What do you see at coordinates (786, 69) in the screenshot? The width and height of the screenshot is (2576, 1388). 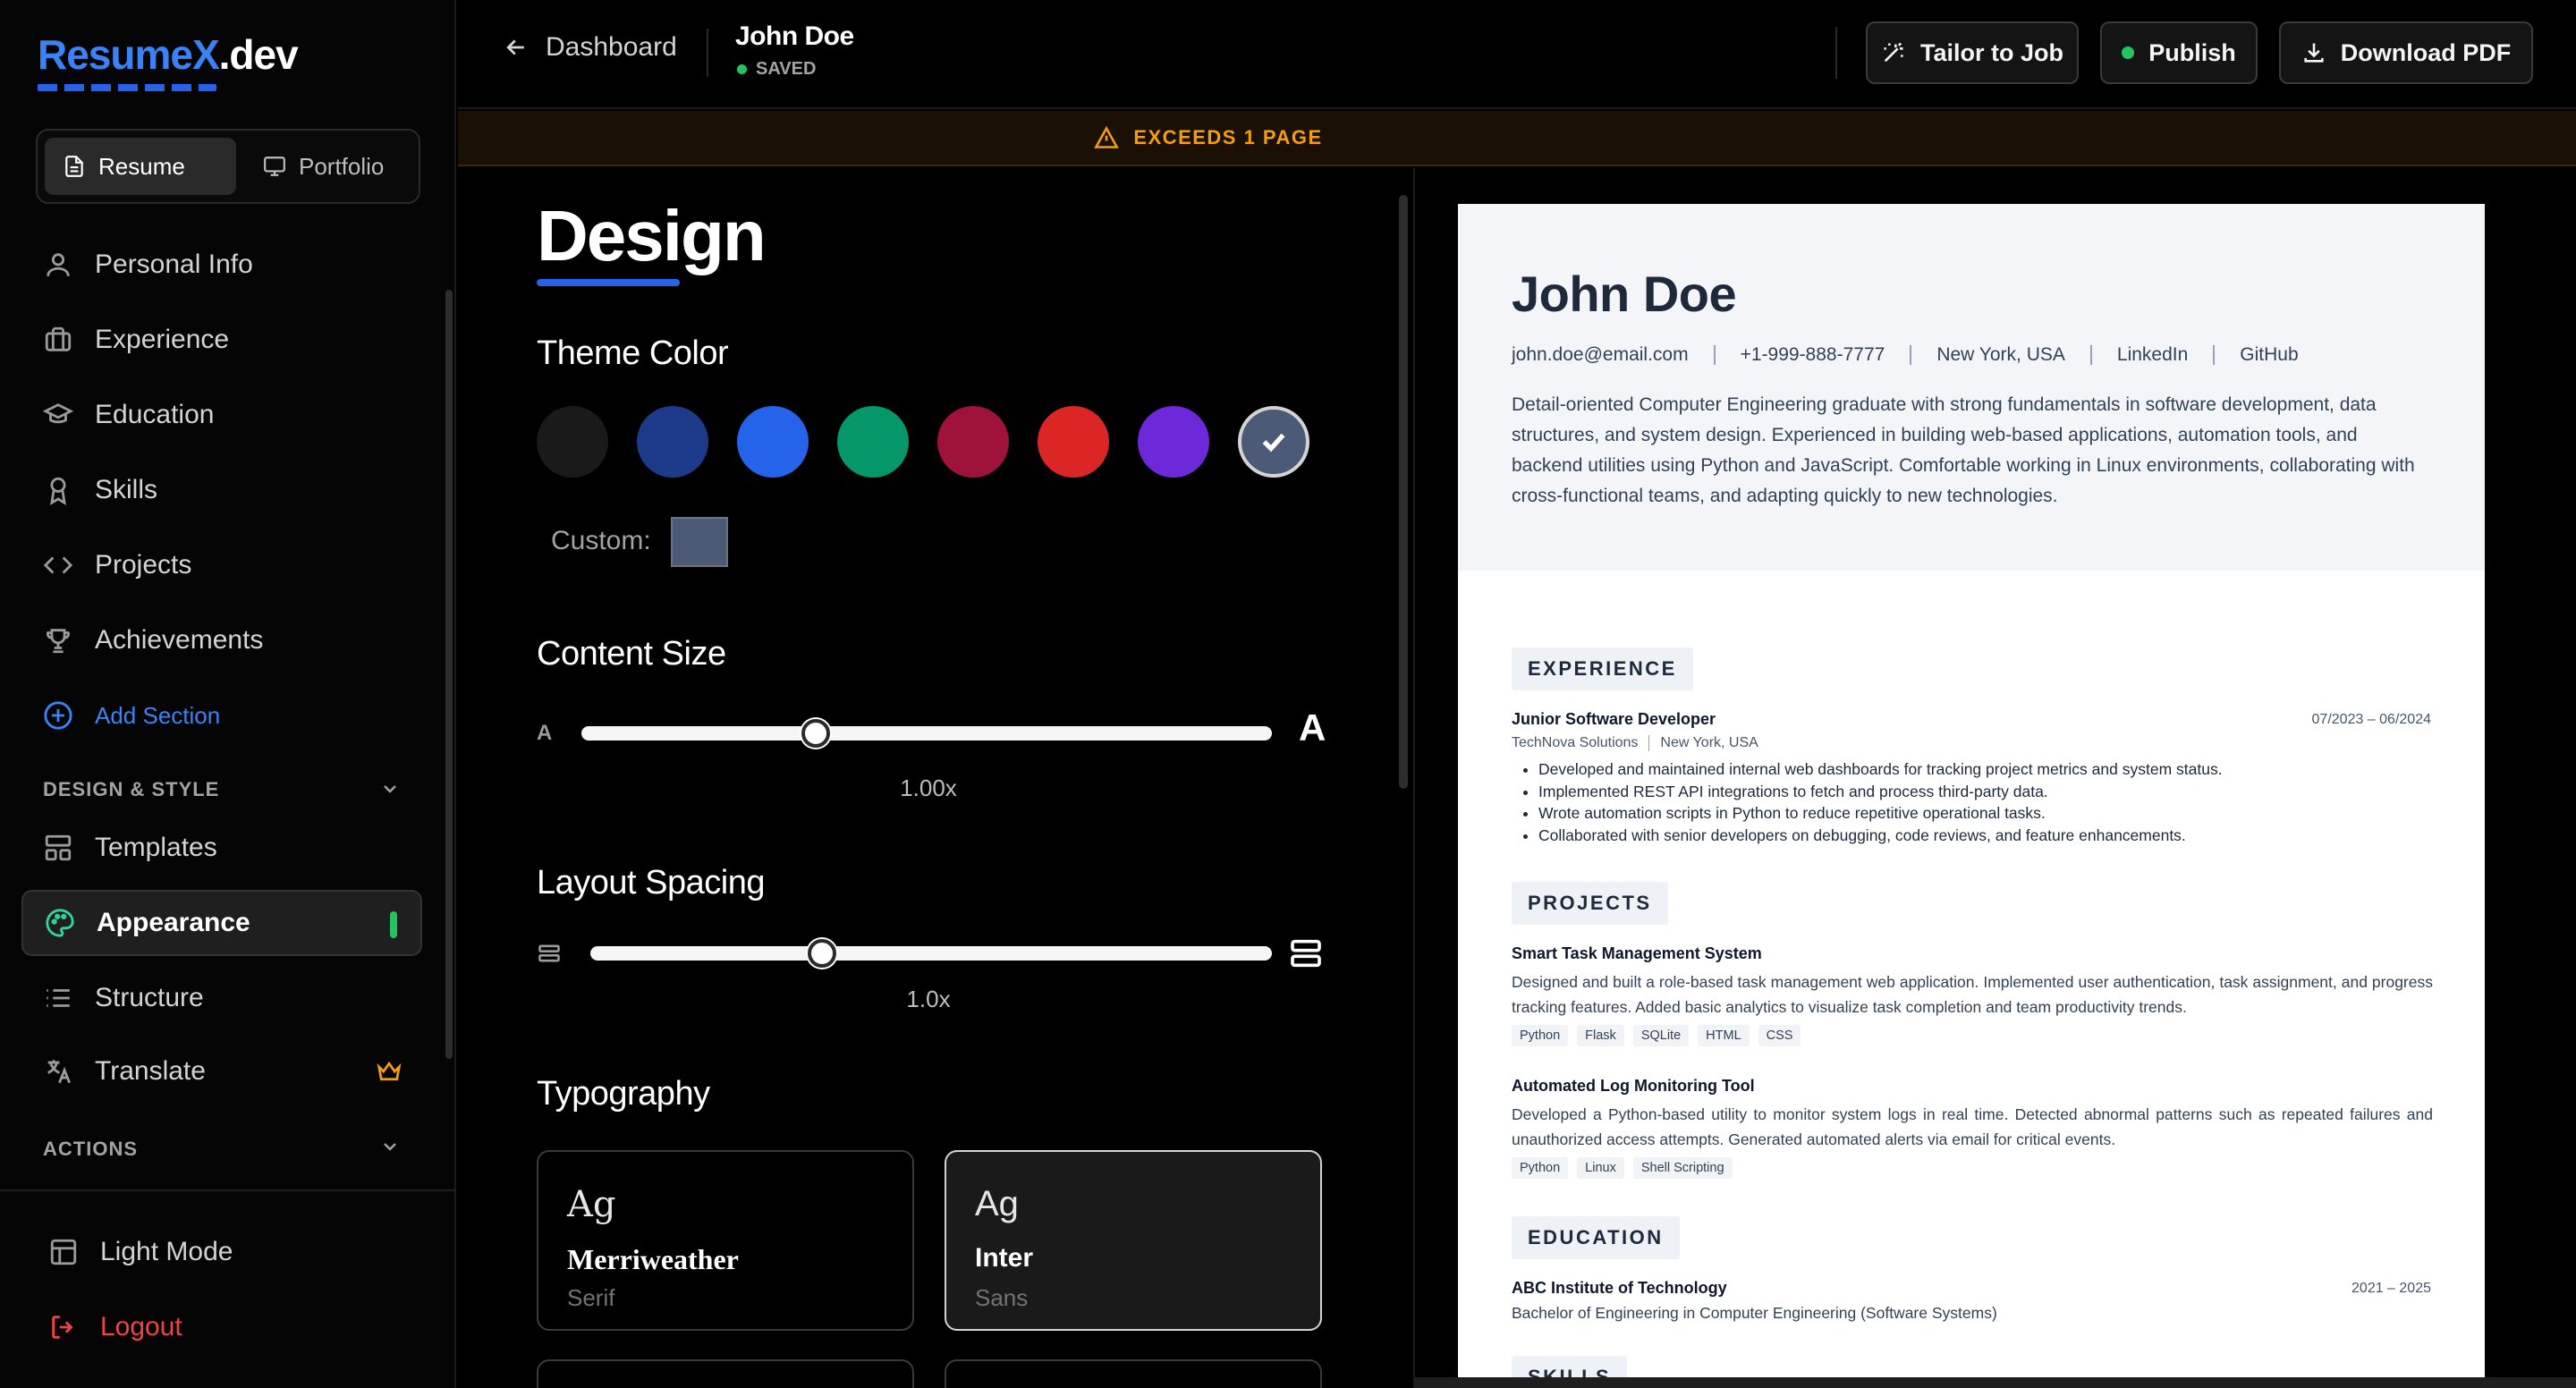 I see `save-status-label: SAVED` at bounding box center [786, 69].